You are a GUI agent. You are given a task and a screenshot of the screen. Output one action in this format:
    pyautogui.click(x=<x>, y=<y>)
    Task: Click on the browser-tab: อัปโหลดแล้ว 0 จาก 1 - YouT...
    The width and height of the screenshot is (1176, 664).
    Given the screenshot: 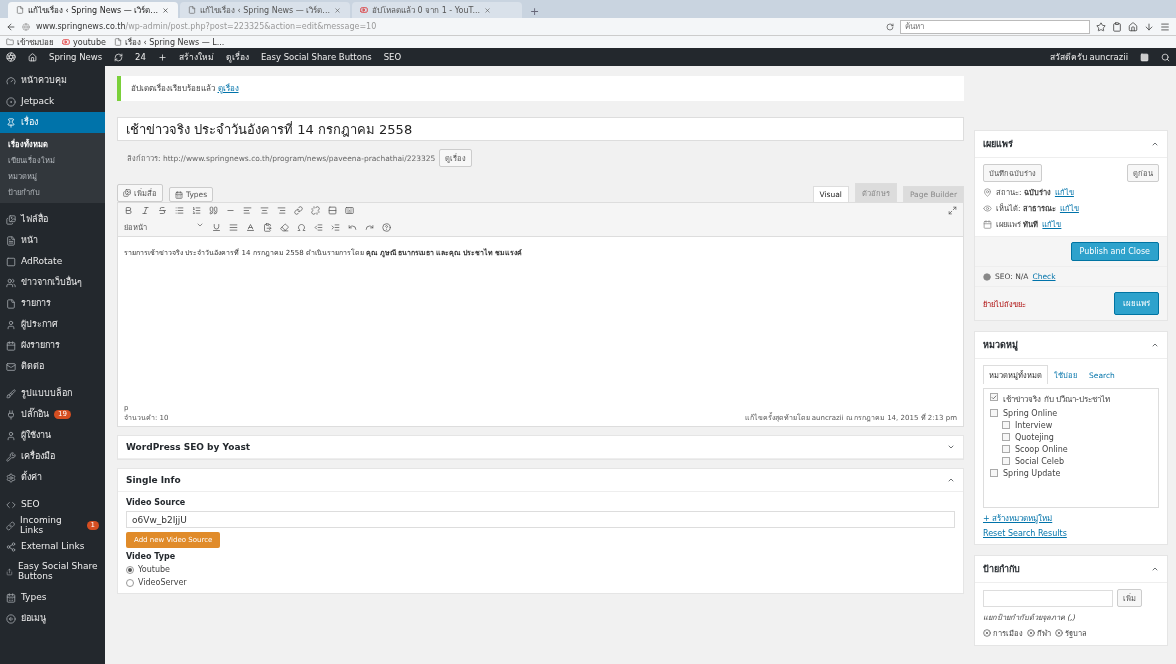 What is the action you would take?
    pyautogui.click(x=437, y=10)
    